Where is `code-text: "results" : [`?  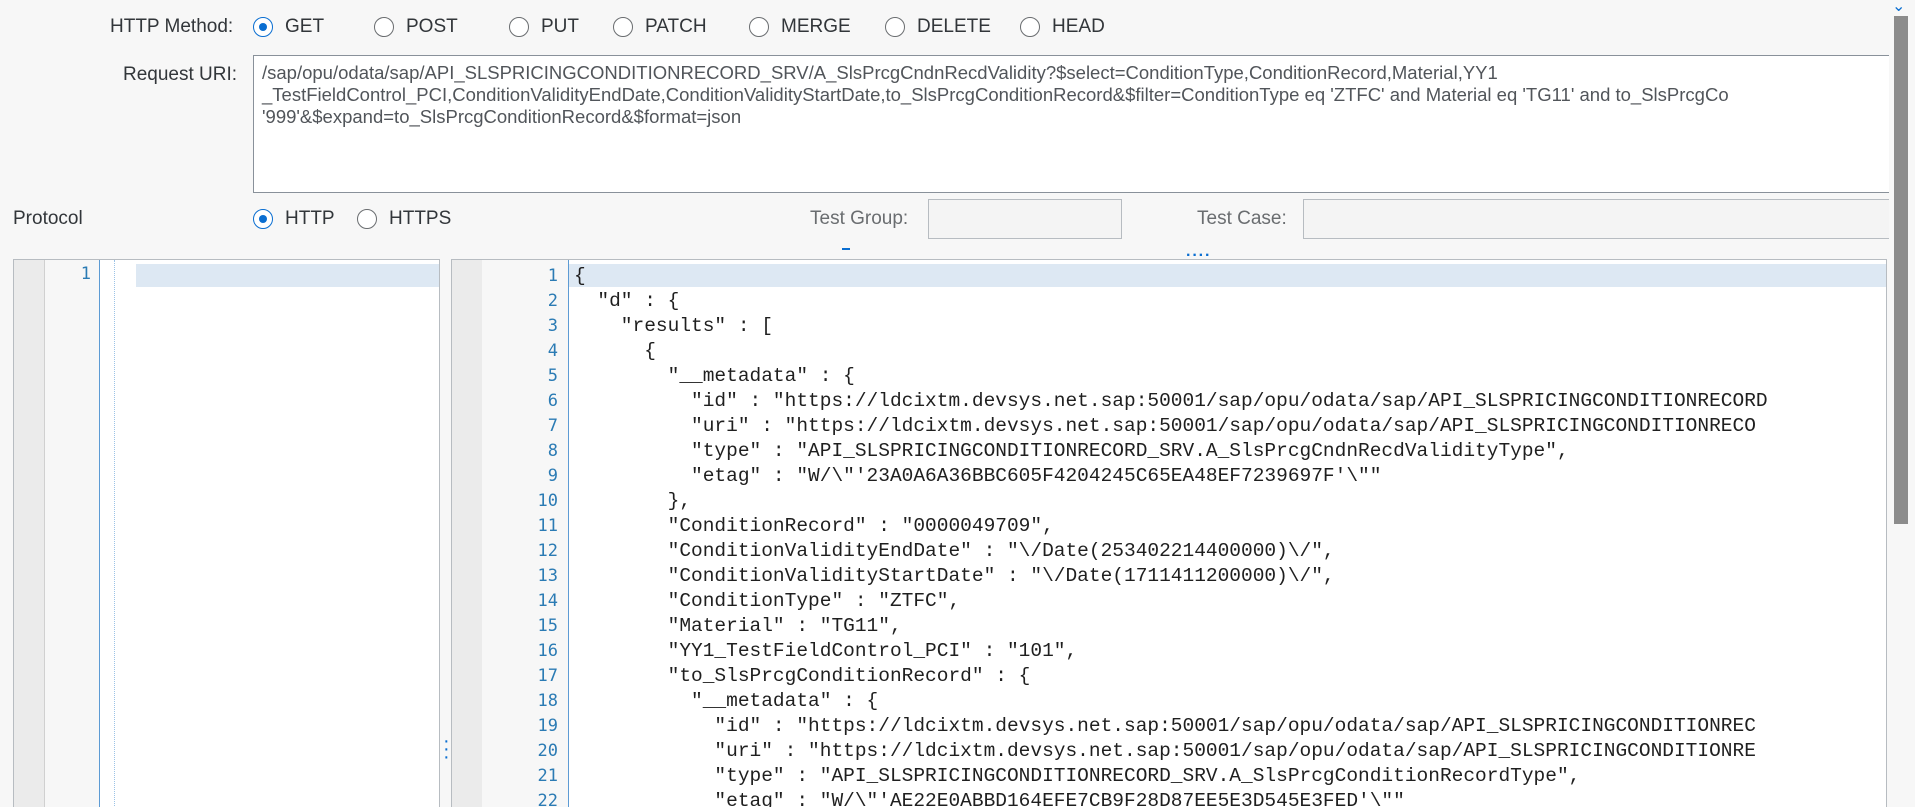 code-text: "results" : [ is located at coordinates (673, 326).